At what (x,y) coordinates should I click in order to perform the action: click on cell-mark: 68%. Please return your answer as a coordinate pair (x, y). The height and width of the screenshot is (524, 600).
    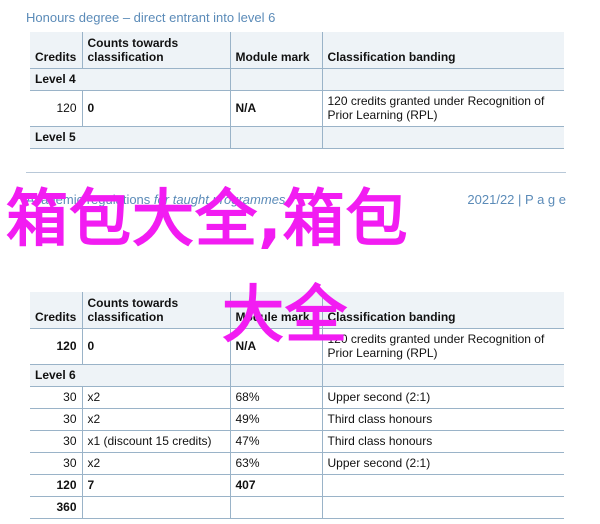
    Looking at the image, I should click on (276, 397).